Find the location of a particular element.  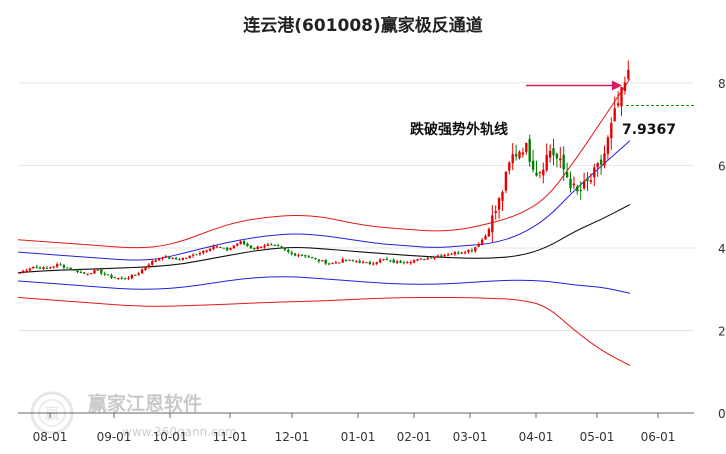

y-tick-label: 0 is located at coordinates (722, 414).